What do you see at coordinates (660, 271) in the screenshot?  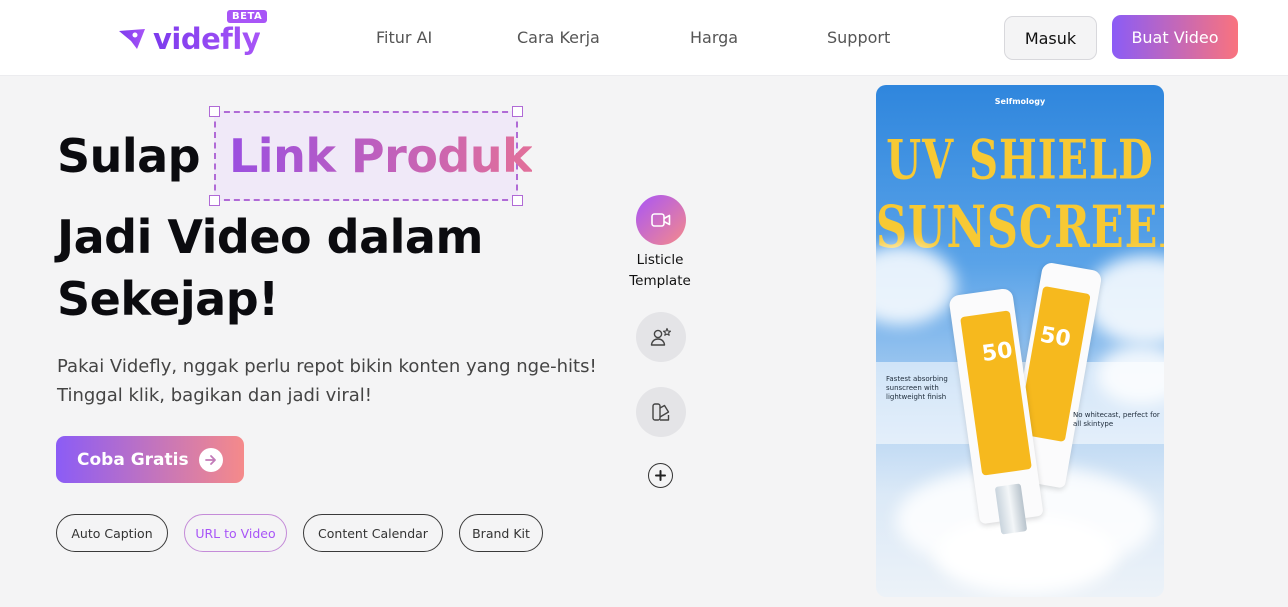 I see `template-active-label: Listicle Template` at bounding box center [660, 271].